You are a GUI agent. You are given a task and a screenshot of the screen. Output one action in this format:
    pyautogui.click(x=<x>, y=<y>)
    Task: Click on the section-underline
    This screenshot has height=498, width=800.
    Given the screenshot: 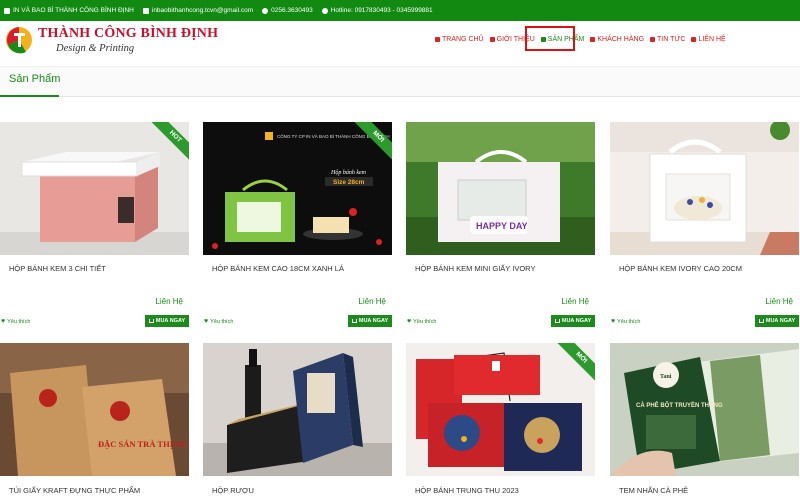 What is the action you would take?
    pyautogui.click(x=29, y=96)
    